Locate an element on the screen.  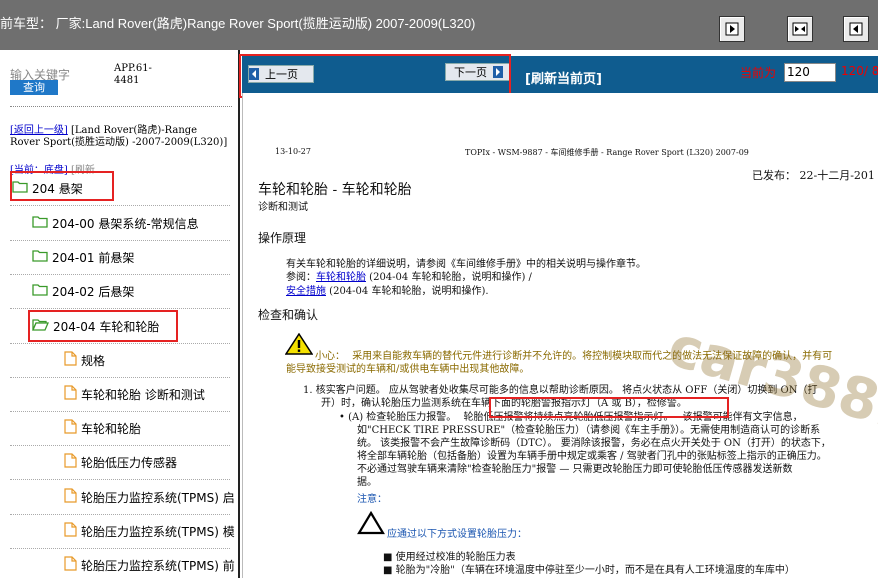
bullet-1-line-6: 据。 is located at coordinates (367, 482).